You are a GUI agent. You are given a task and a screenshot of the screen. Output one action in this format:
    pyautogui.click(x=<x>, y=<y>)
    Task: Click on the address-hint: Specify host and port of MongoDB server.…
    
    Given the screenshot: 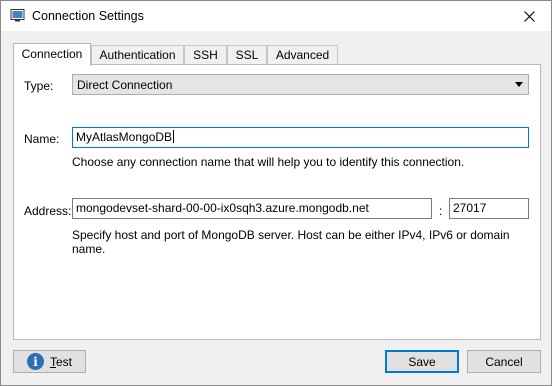 What is the action you would take?
    pyautogui.click(x=291, y=242)
    